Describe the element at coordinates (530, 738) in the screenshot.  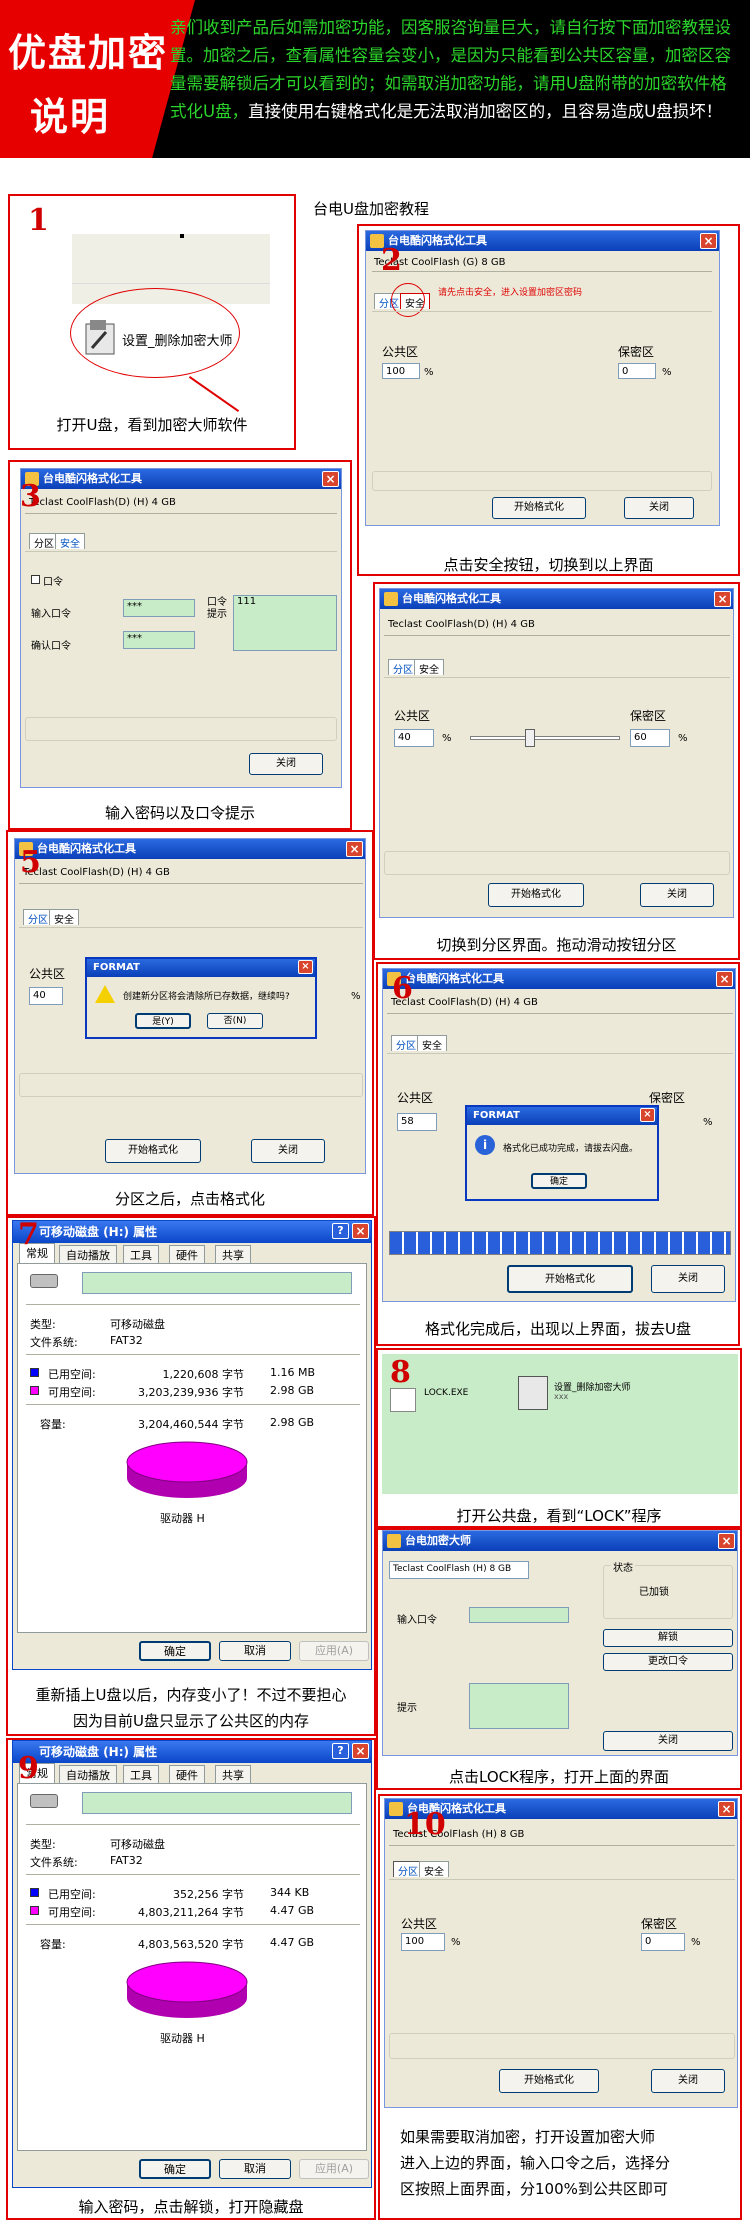
I see `partition-slider-thumb` at that location.